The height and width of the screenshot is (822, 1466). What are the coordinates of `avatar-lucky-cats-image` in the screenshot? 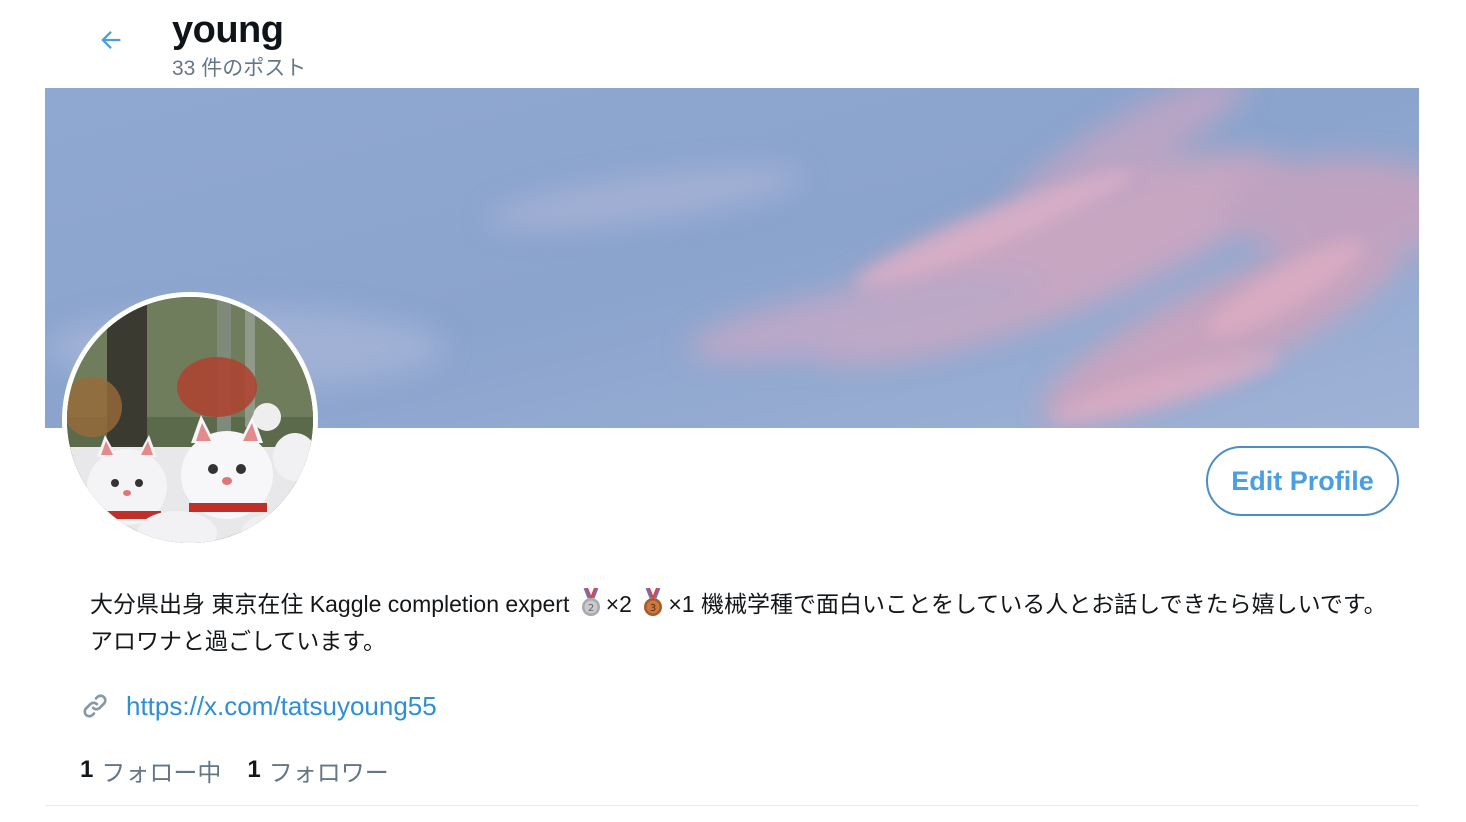 It's located at (190, 420).